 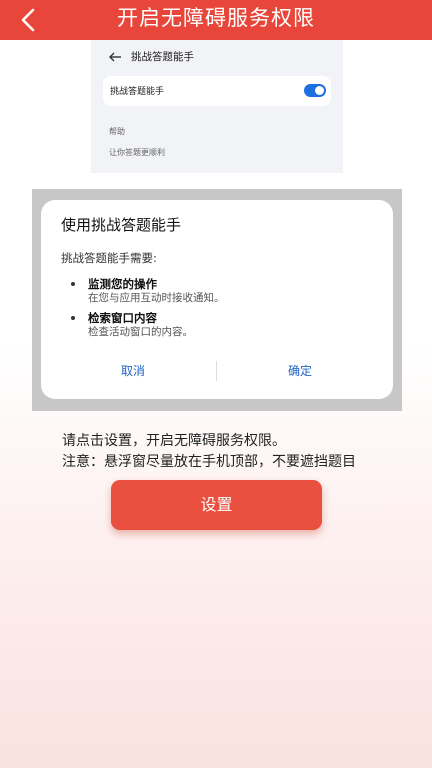 I want to click on preview-help-desc: 让你答题更顺利, so click(x=137, y=152).